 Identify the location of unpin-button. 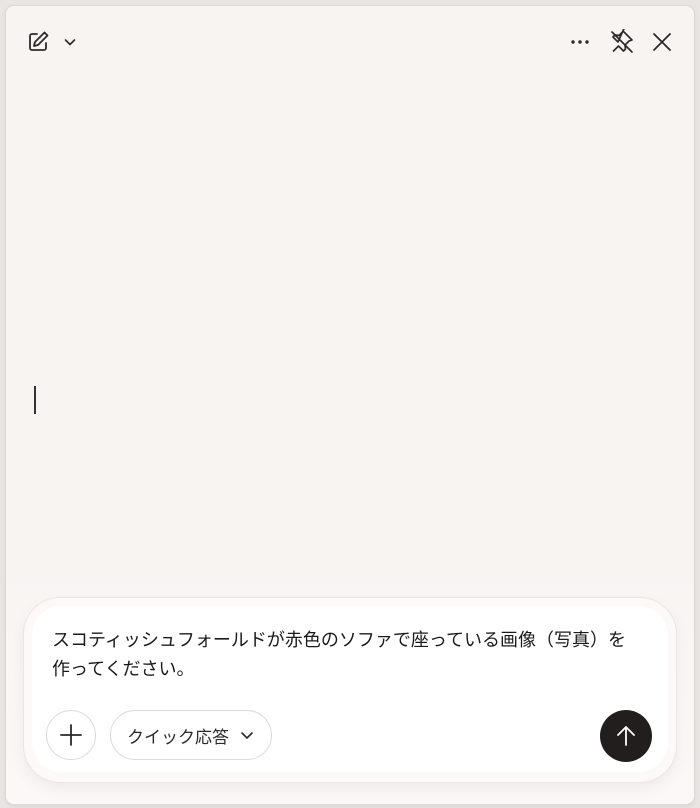
(622, 42).